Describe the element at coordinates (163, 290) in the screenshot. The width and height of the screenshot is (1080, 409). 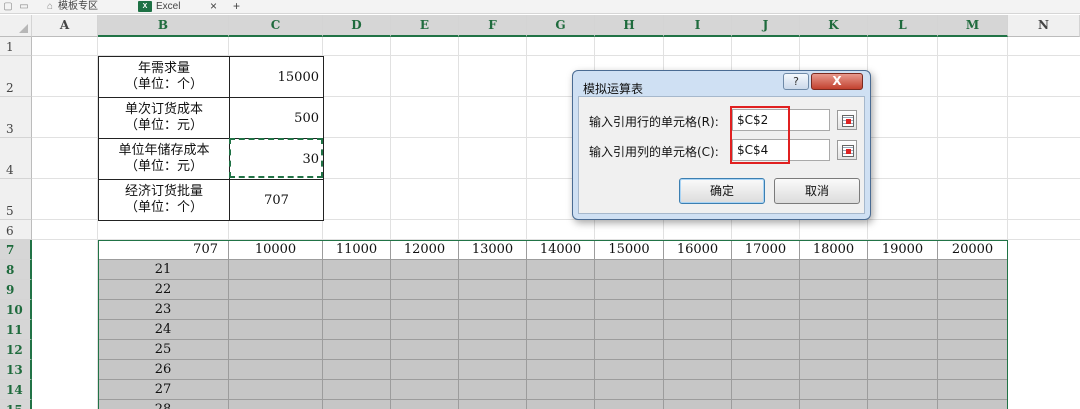
I see `data-table-row-header: 22` at that location.